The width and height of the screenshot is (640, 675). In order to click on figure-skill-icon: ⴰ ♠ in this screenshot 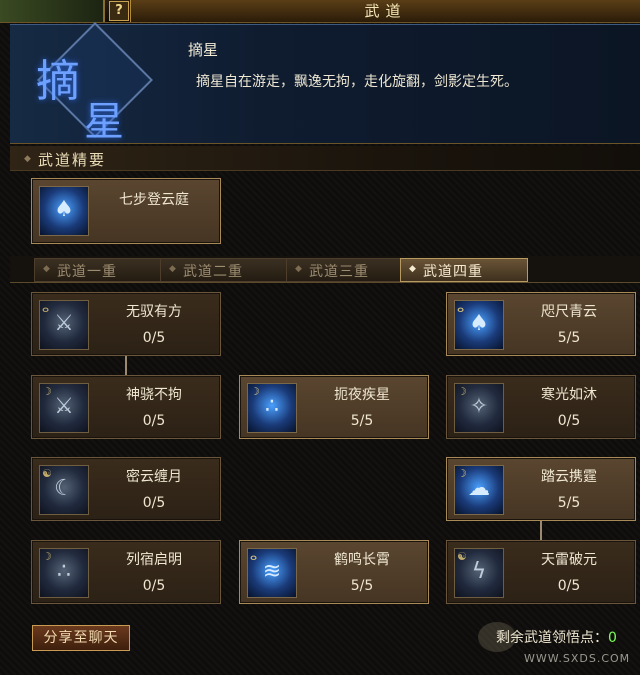, I will do `click(479, 325)`.